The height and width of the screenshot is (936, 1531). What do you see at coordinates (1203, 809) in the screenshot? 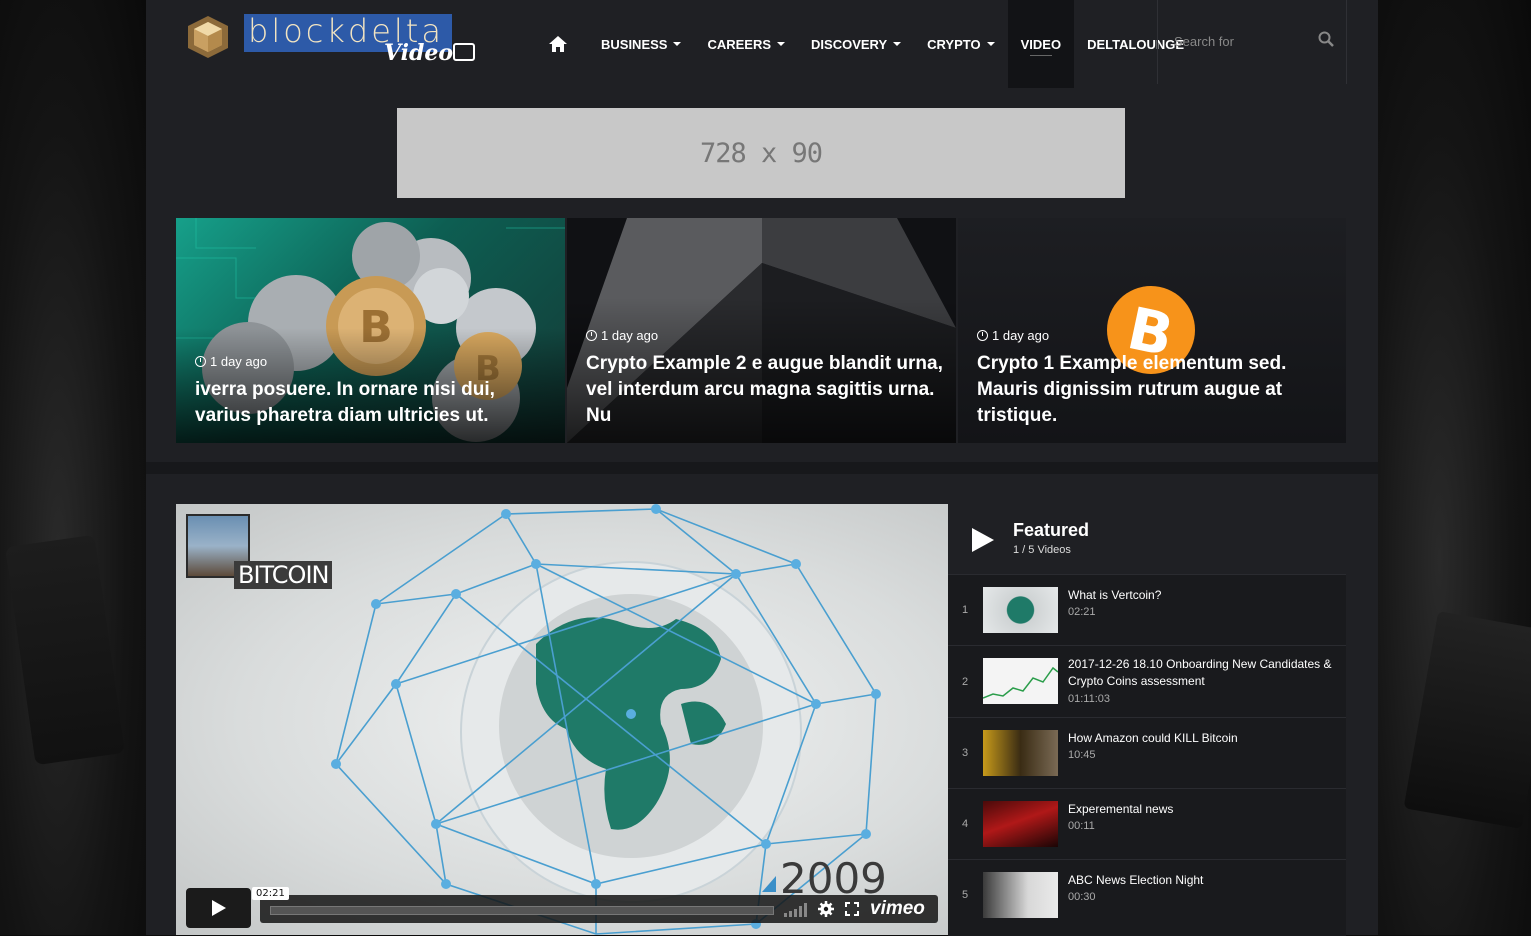
I see `item-title: Experemental news` at bounding box center [1203, 809].